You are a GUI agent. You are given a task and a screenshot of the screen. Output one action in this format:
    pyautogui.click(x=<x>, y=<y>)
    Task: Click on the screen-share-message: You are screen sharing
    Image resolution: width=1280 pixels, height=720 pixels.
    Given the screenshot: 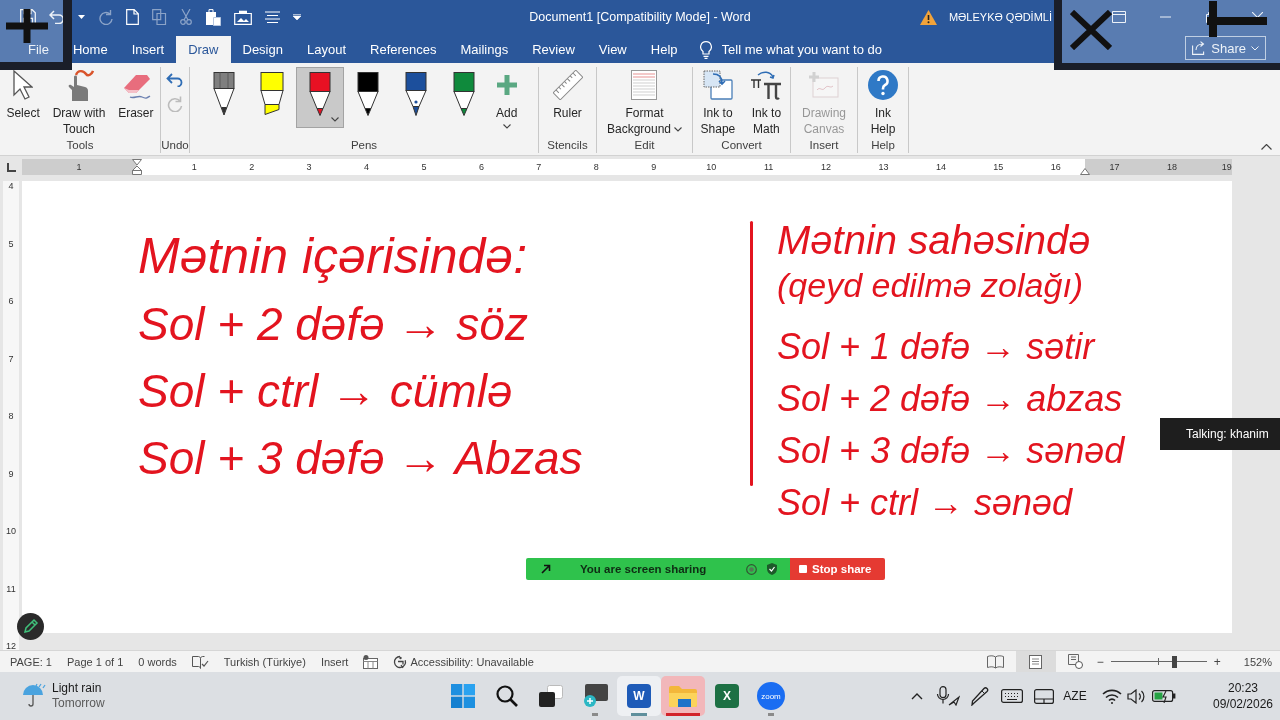 What is the action you would take?
    pyautogui.click(x=643, y=569)
    